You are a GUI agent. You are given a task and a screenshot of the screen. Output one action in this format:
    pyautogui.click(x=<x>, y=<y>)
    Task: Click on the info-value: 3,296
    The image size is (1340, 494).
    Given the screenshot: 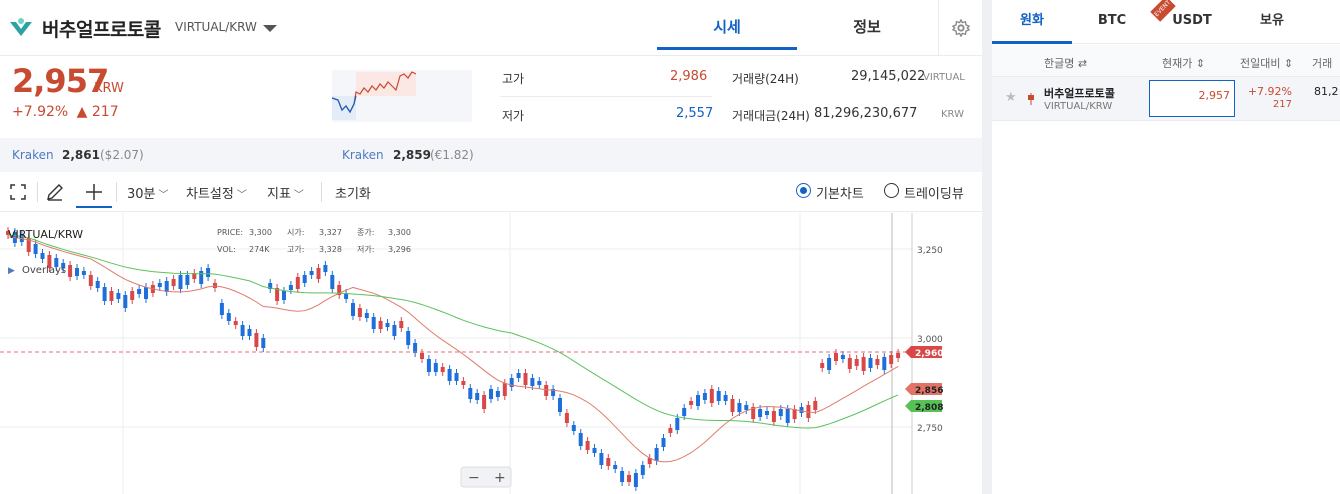 What is the action you would take?
    pyautogui.click(x=399, y=249)
    